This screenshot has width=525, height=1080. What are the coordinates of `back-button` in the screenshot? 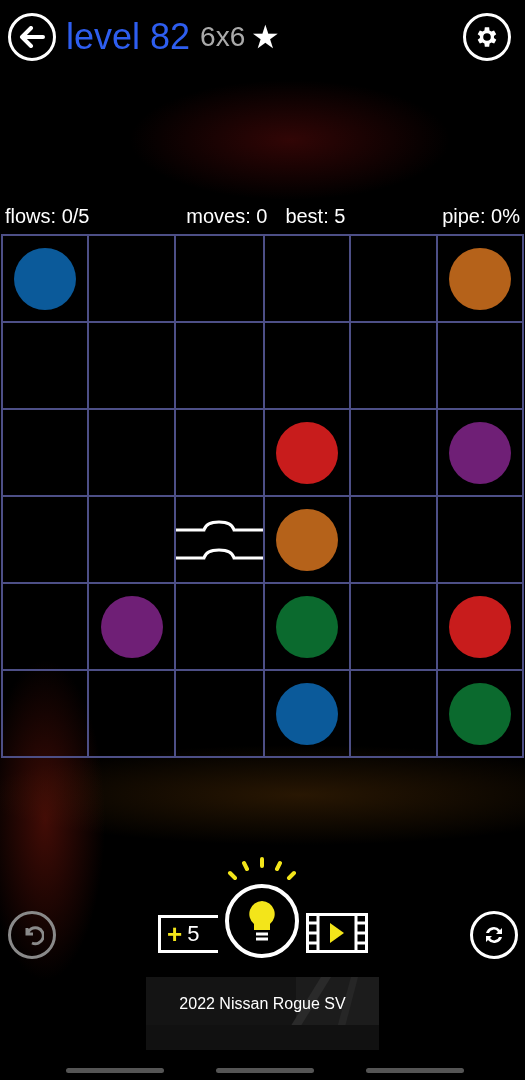 It's located at (32, 36).